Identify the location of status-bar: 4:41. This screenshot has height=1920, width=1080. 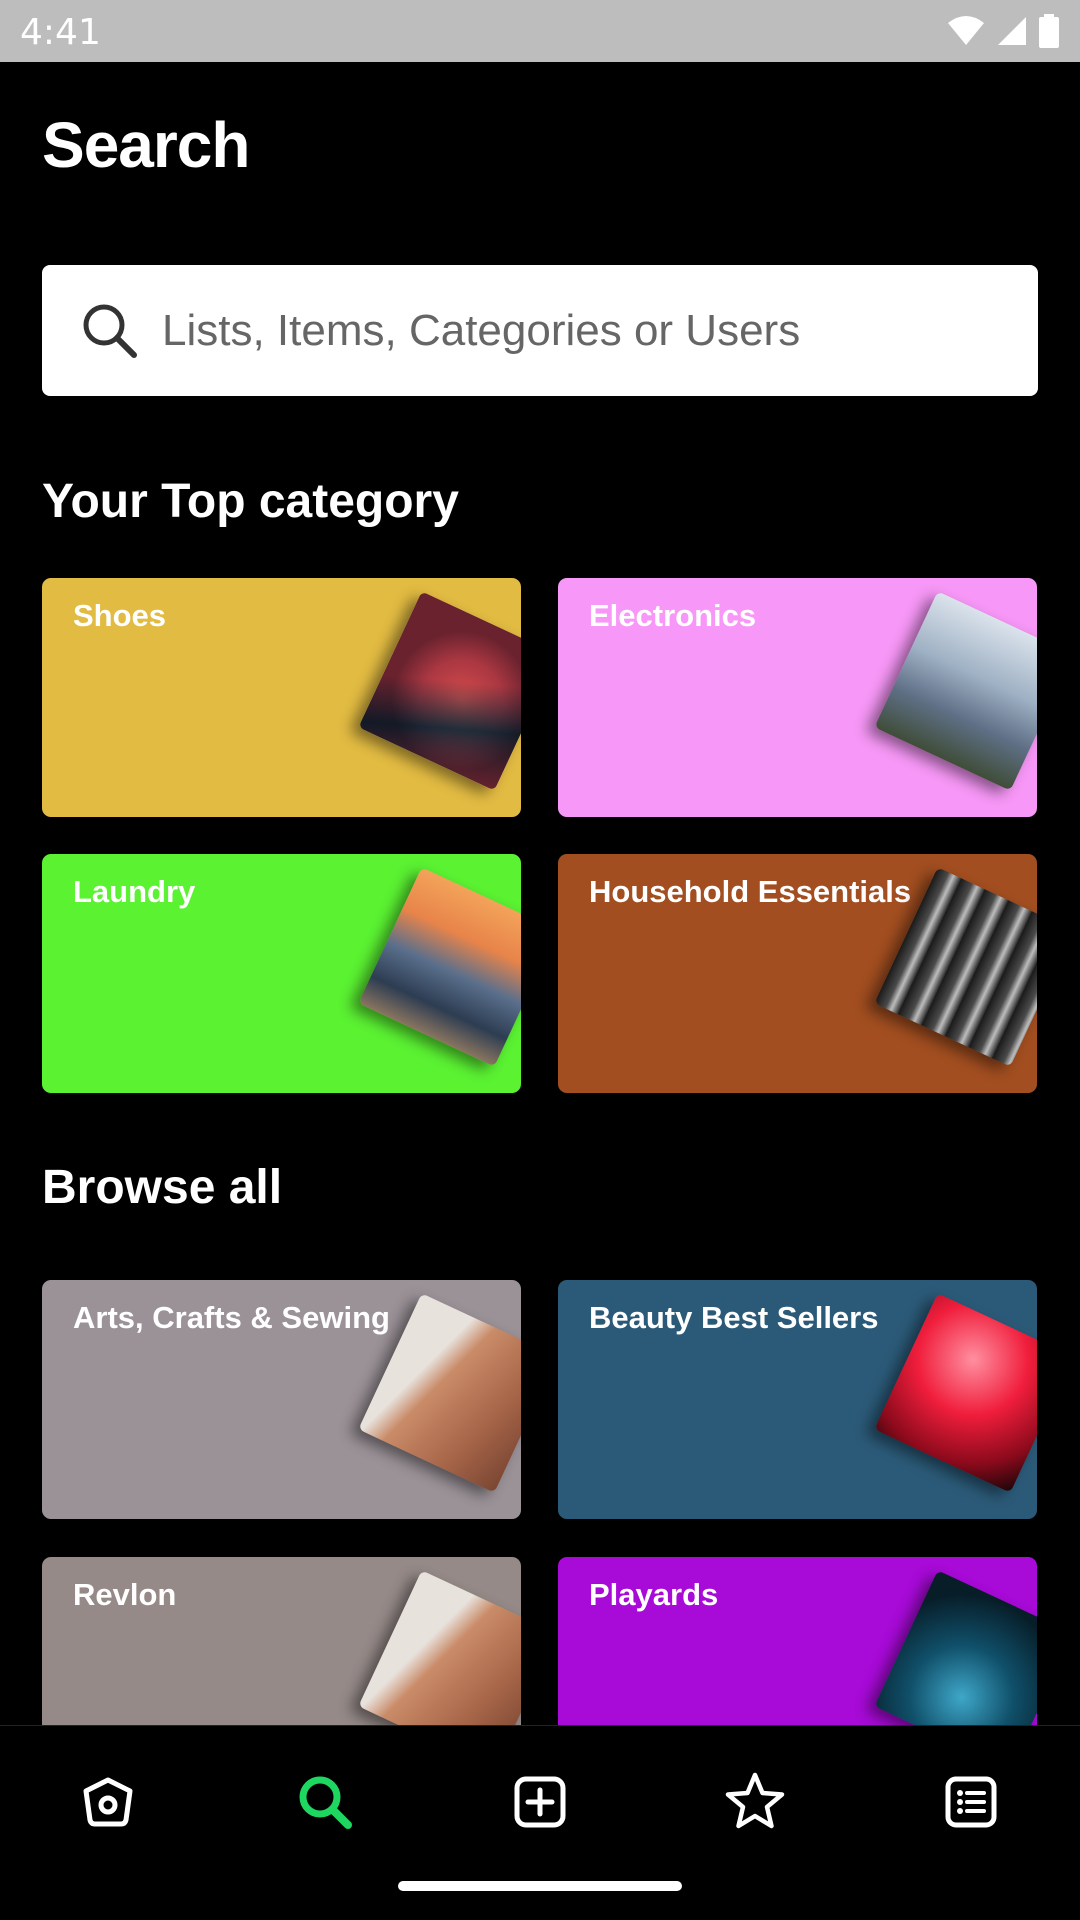
(540, 31).